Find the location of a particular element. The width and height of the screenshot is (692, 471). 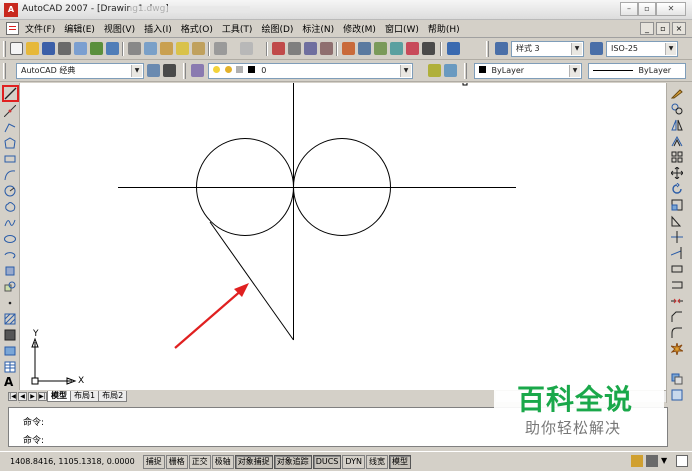

point-icon is located at coordinates (10, 303).